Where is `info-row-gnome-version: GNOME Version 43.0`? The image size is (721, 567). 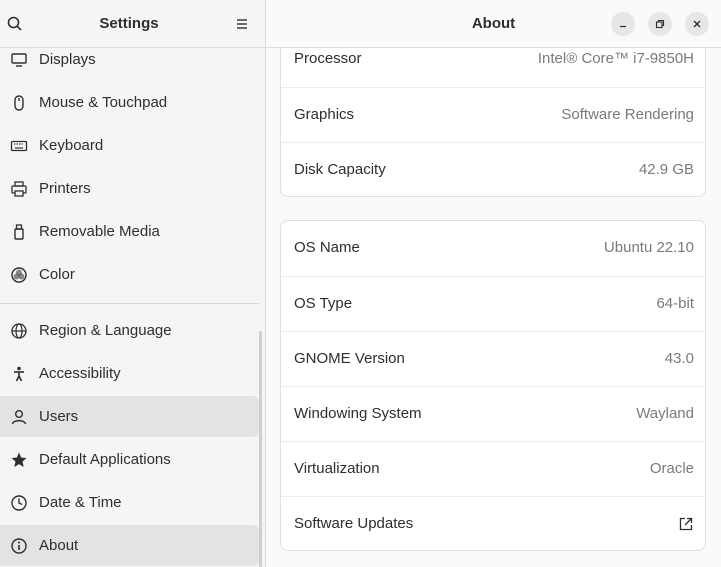 info-row-gnome-version: GNOME Version 43.0 is located at coordinates (493, 358).